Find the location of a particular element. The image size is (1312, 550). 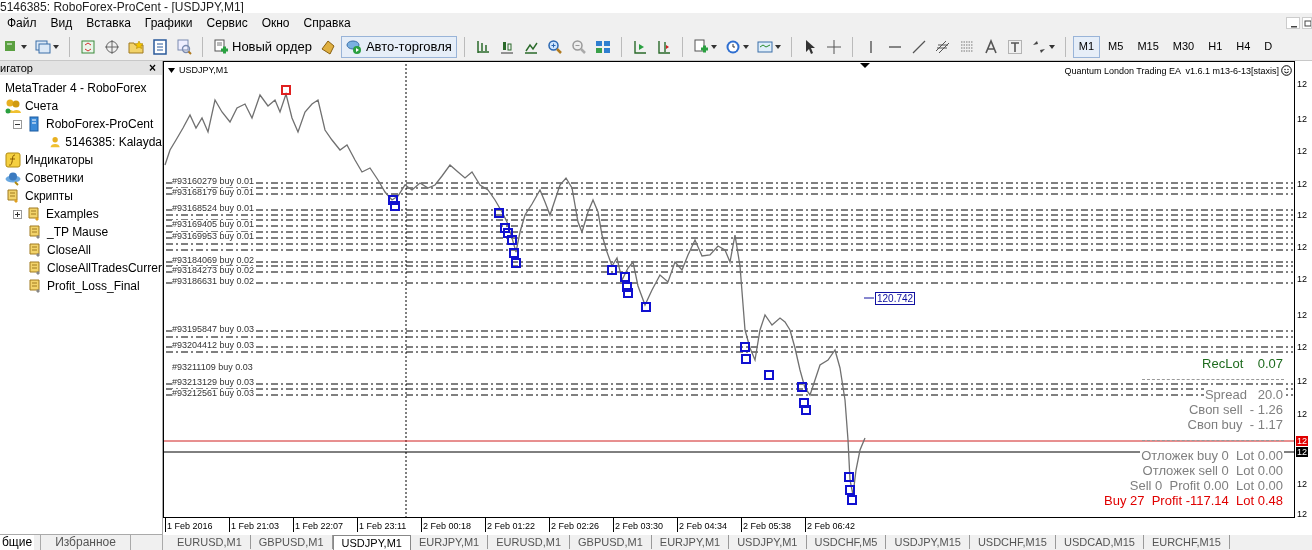

restore-icon is located at coordinates (1307, 23).